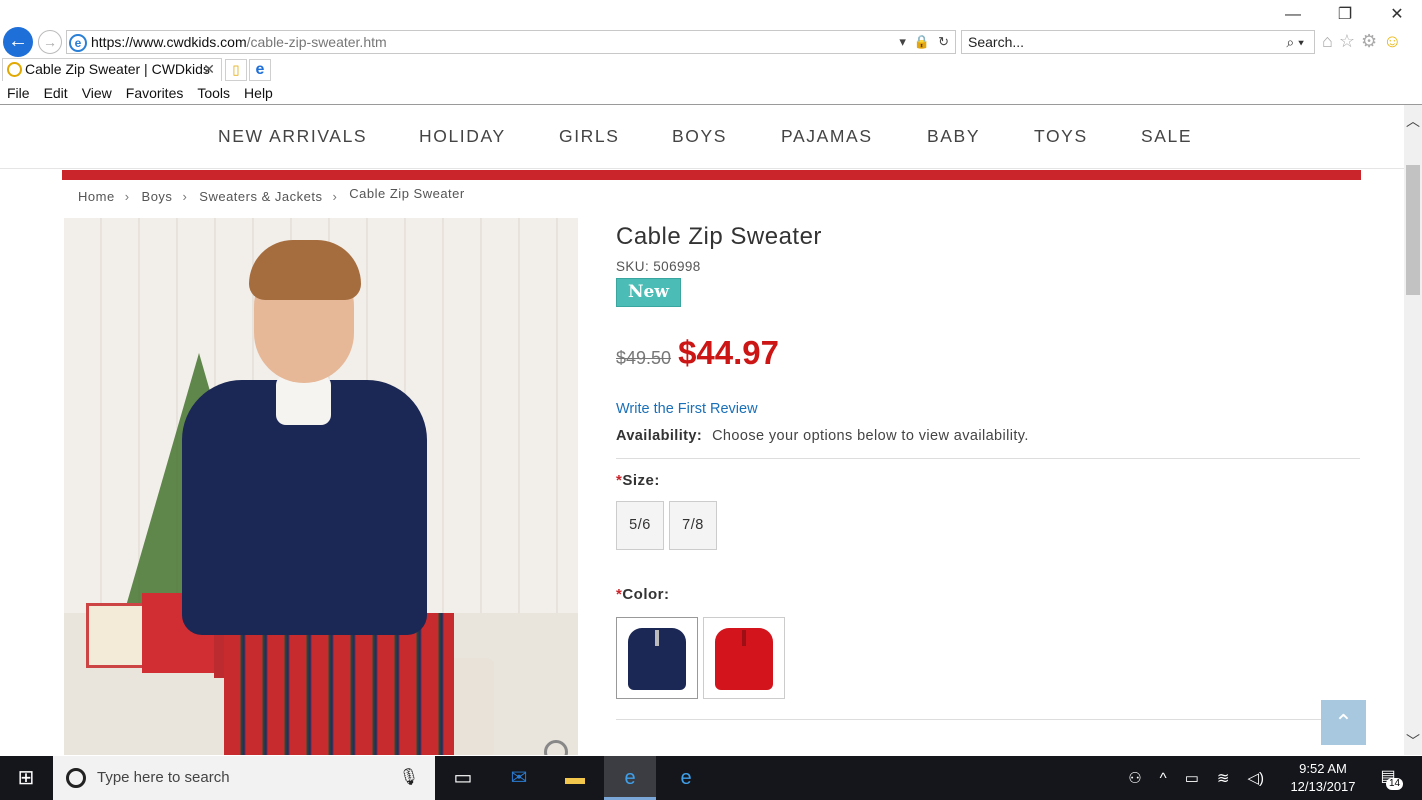 The image size is (1422, 800). I want to click on notification-count: 14, so click(1395, 784).